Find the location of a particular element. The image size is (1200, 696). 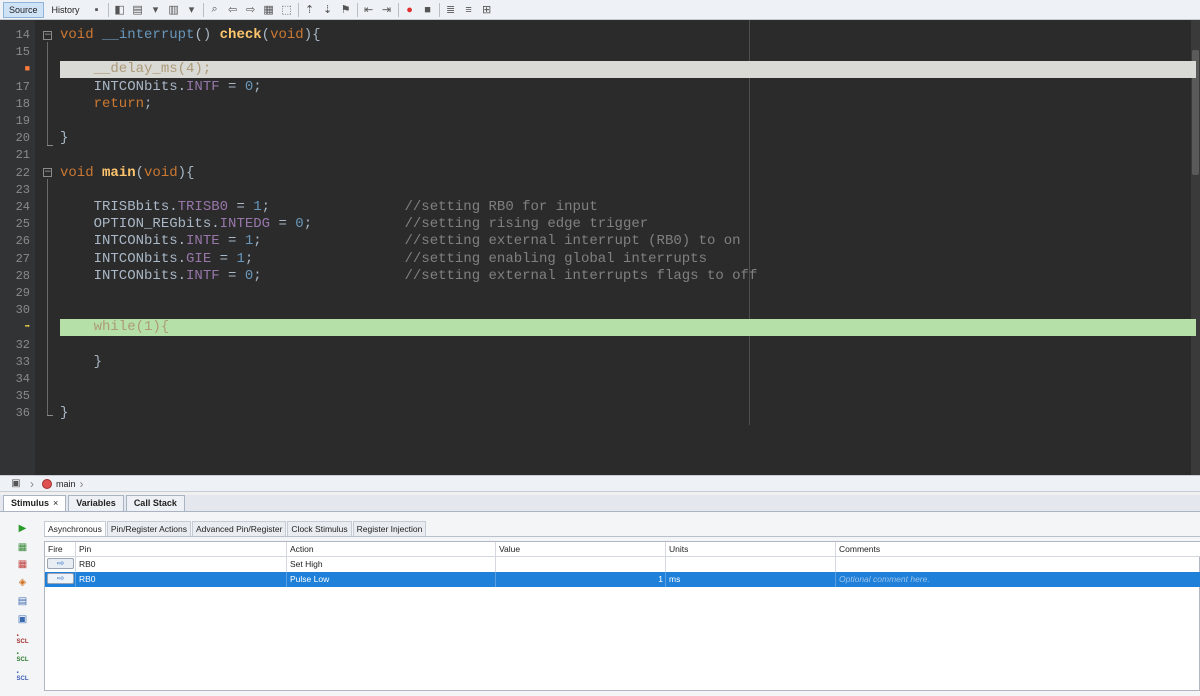

code-line: 30 is located at coordinates (600, 310).